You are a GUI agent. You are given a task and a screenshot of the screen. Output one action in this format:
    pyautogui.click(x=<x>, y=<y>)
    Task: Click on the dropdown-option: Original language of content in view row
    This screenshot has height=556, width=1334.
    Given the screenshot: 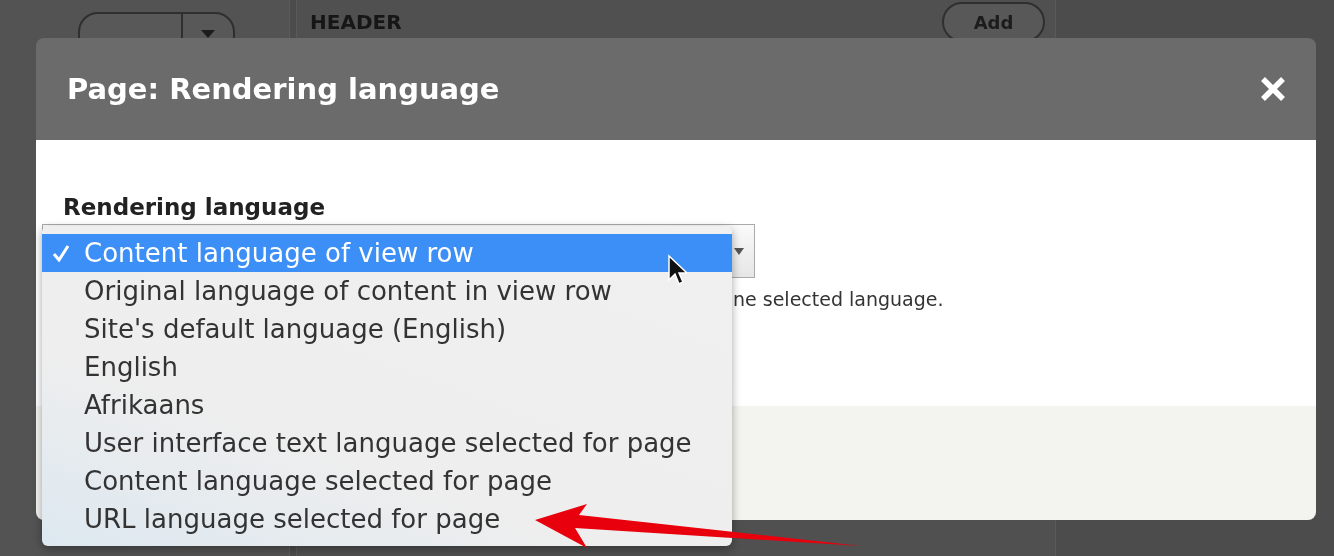 What is the action you would take?
    pyautogui.click(x=387, y=291)
    